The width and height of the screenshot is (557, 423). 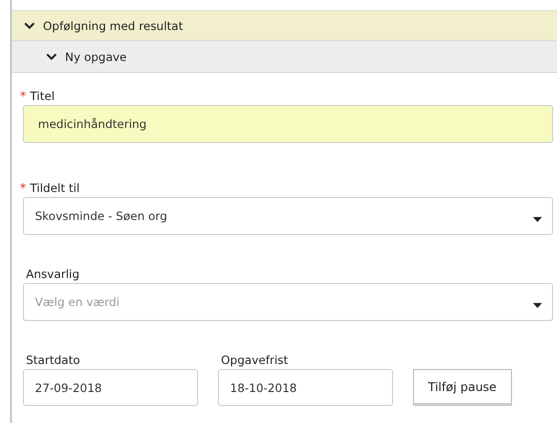 I want to click on text-field: medicinhåndtering, so click(x=288, y=124).